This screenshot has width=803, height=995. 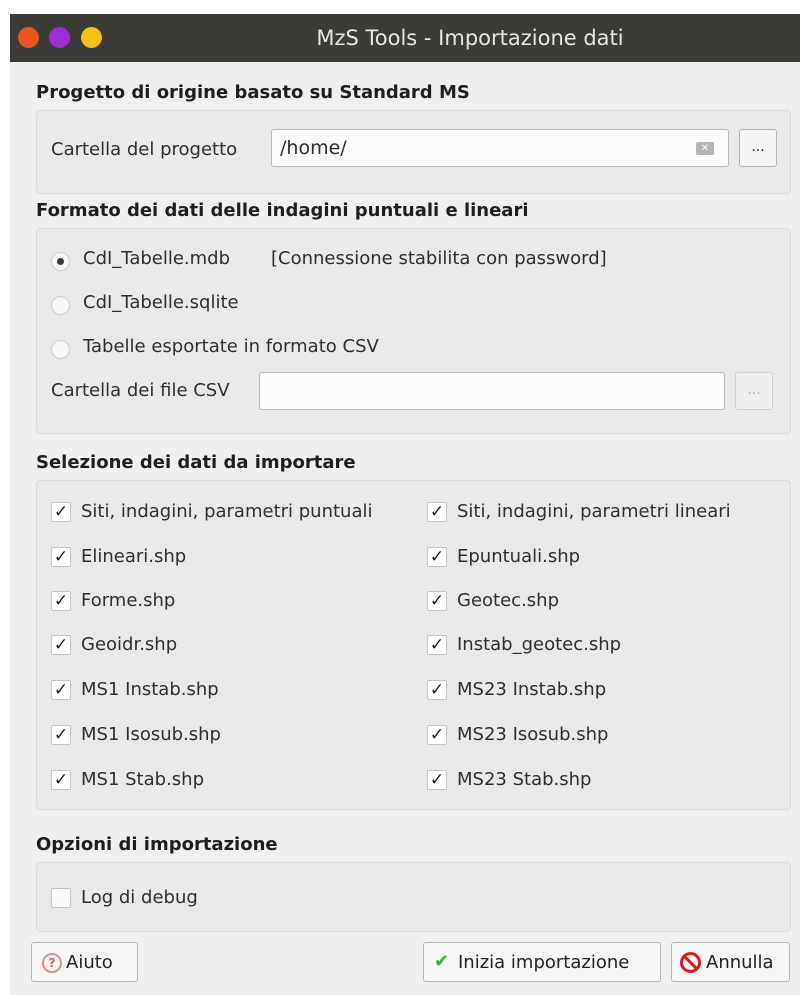 What do you see at coordinates (144, 149) in the screenshot?
I see `project-folder-label: Cartella del progetto` at bounding box center [144, 149].